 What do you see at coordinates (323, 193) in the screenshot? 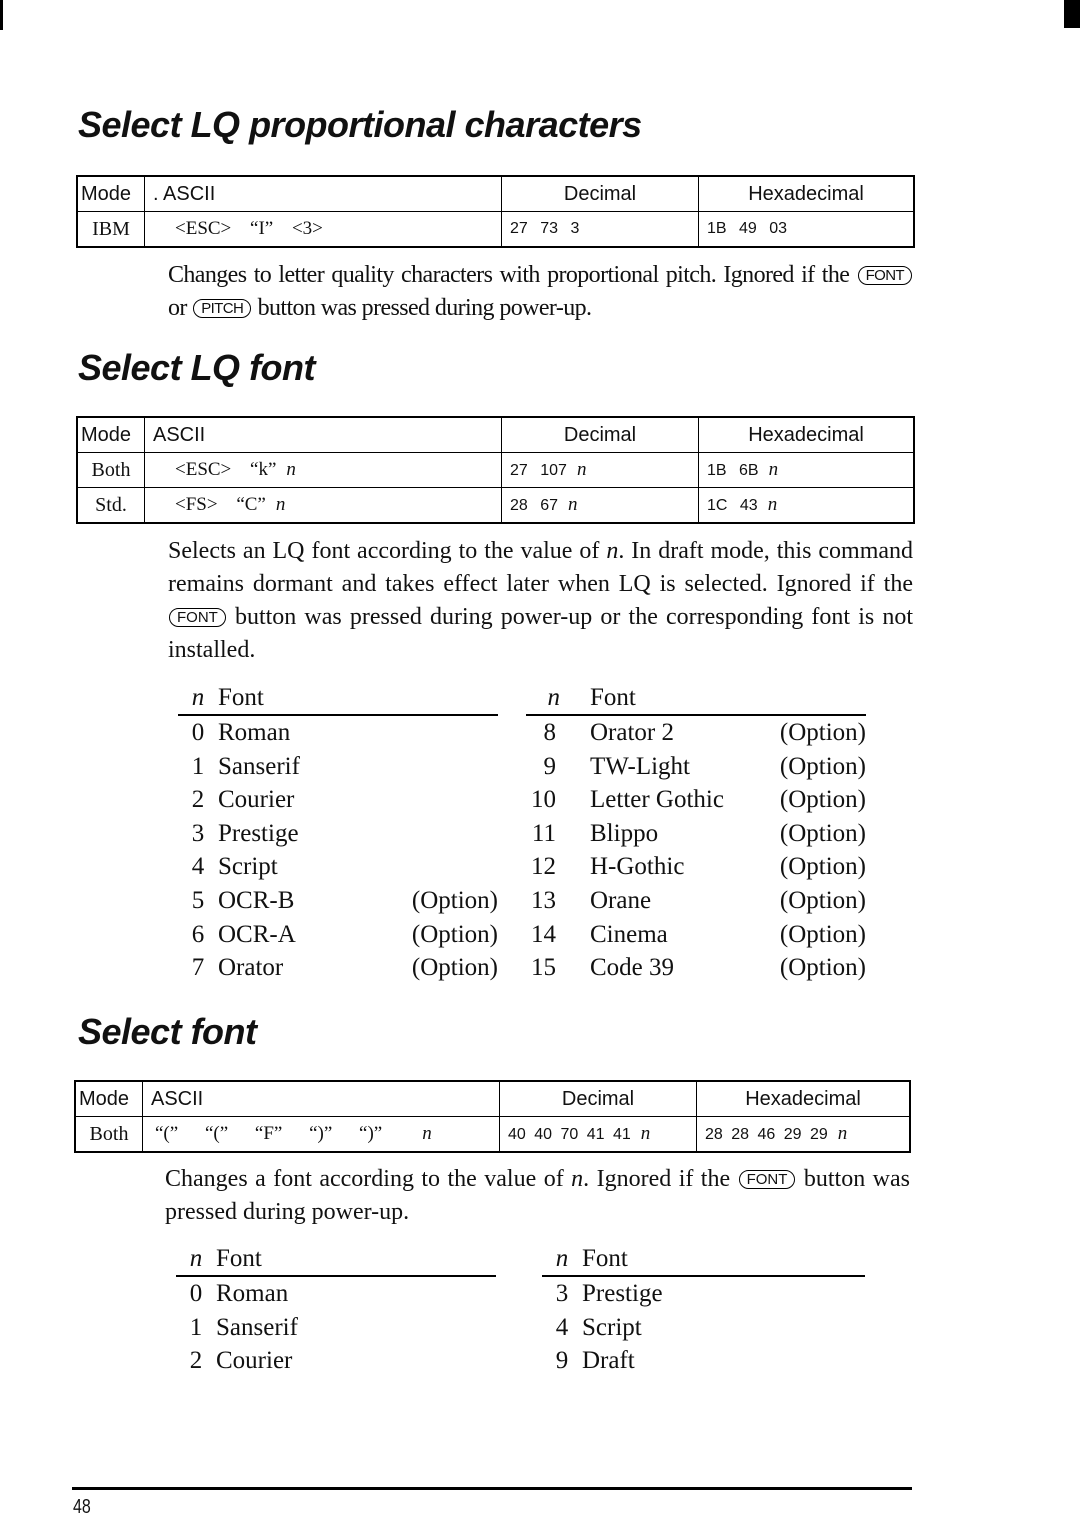
I see `header-ascii: . ASCII` at bounding box center [323, 193].